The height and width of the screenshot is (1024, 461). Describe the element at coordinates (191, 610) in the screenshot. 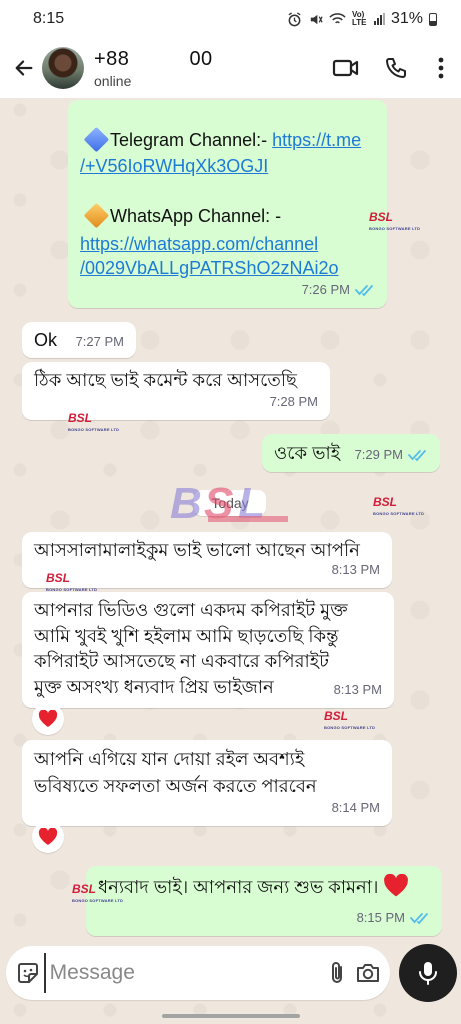

I see `message-line: আপনার ভিডিও গুলো একদম কপিরাইট মুক্ত` at that location.